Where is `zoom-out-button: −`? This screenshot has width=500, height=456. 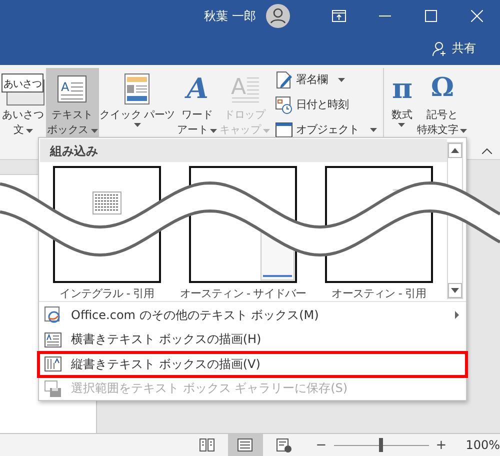 zoom-out-button: − is located at coordinates (321, 445).